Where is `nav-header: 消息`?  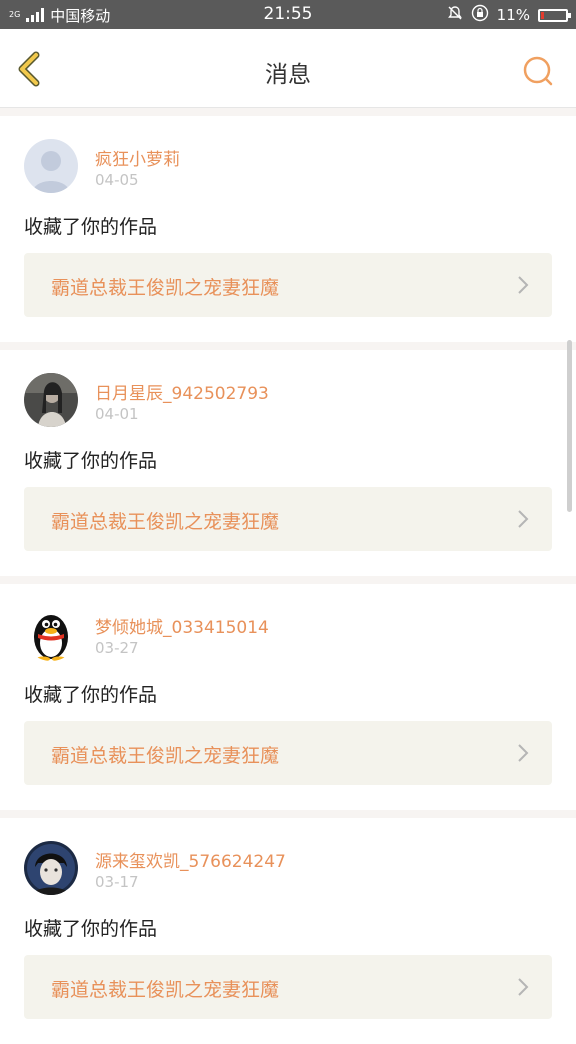 nav-header: 消息 is located at coordinates (288, 68).